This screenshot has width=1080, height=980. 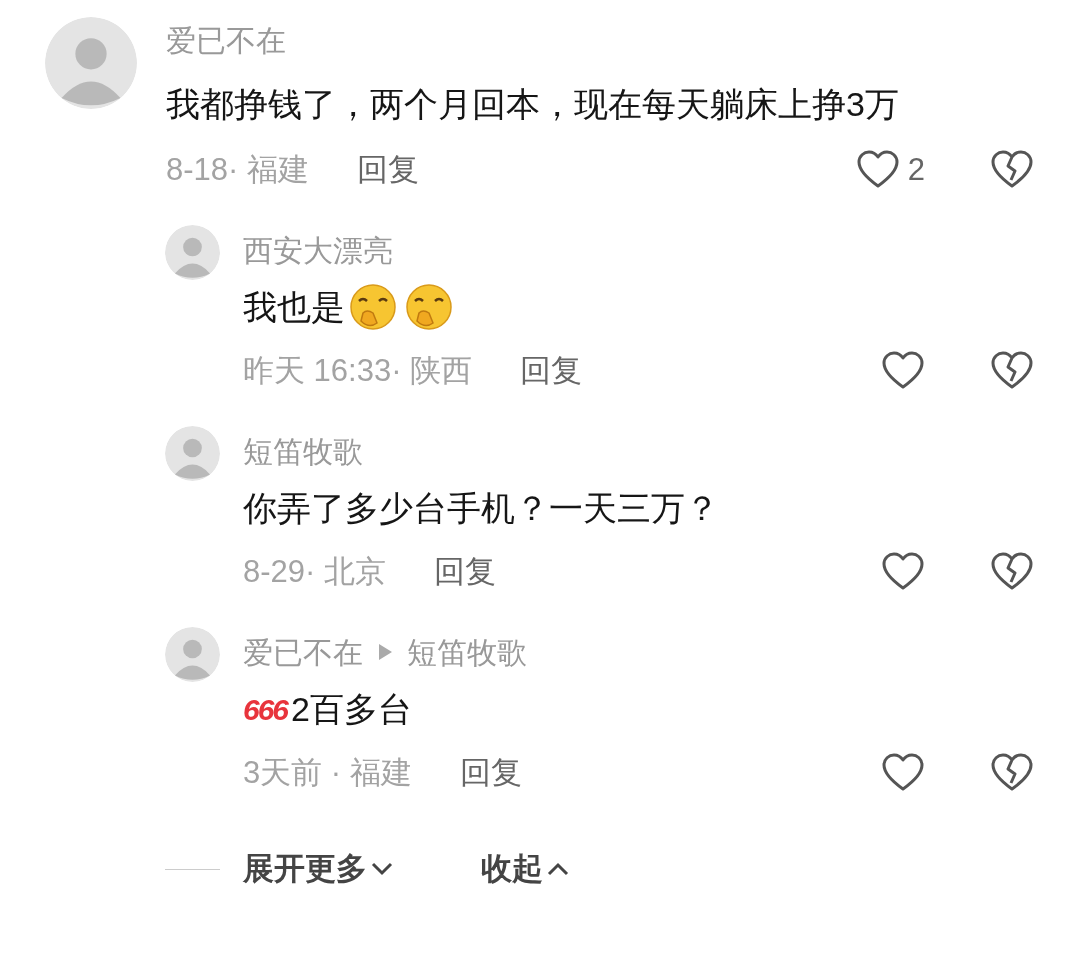 What do you see at coordinates (327, 709) in the screenshot?
I see `reply-text: 6662百多台` at bounding box center [327, 709].